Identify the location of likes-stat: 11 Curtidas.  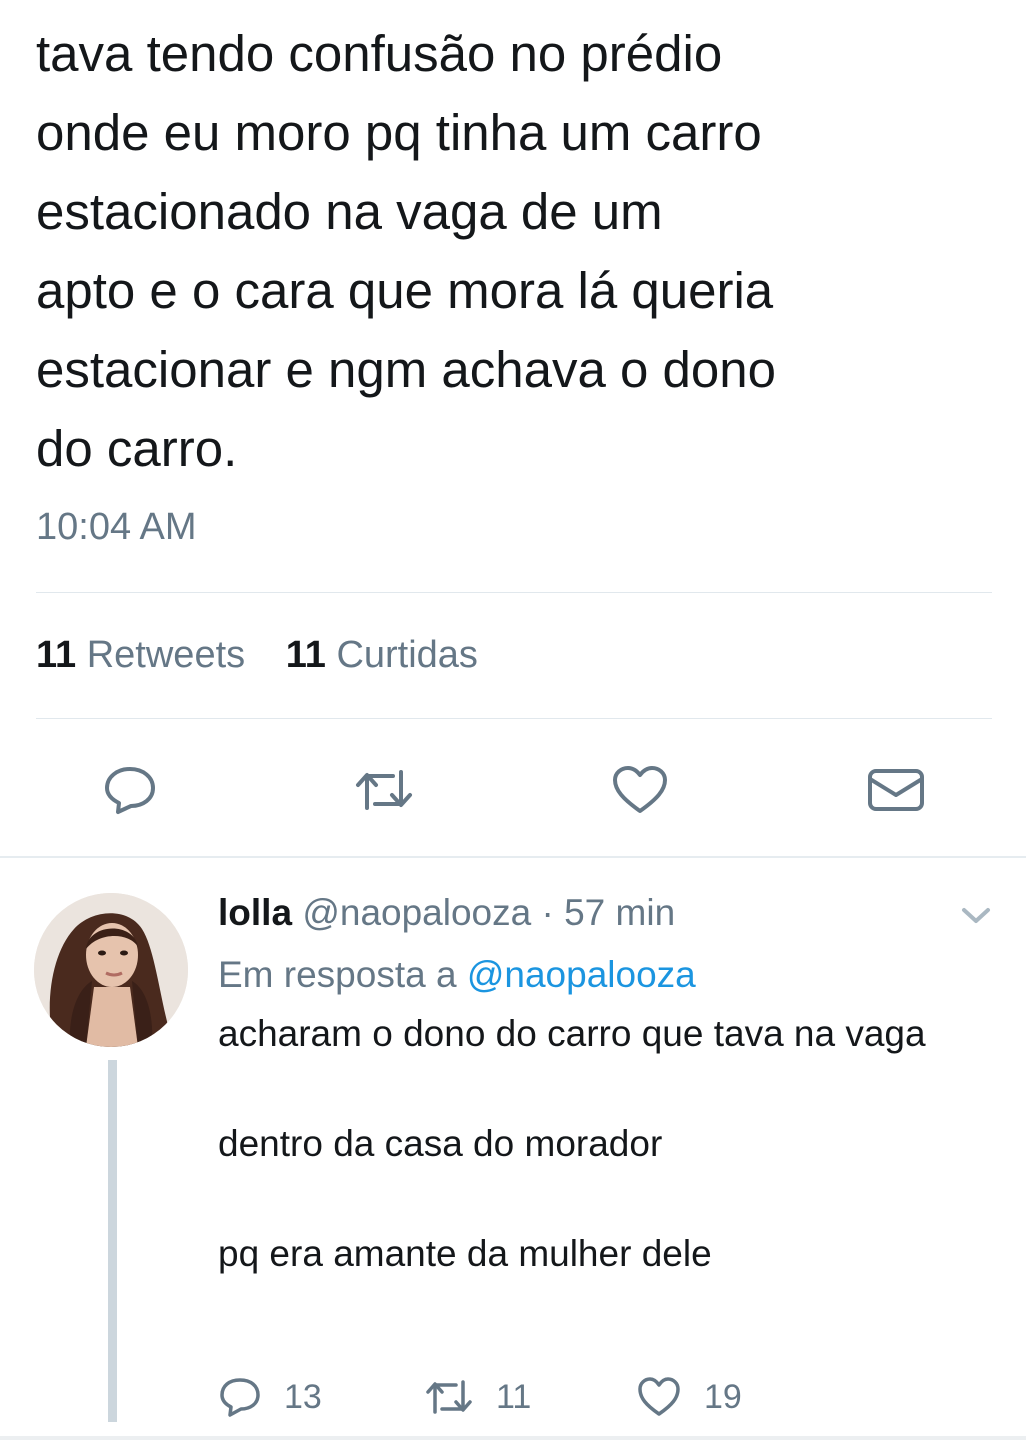
(382, 655).